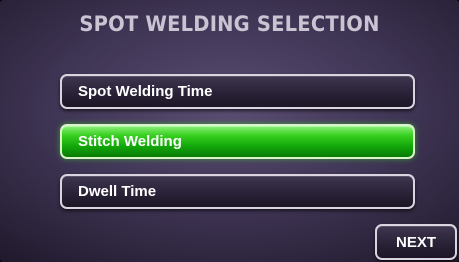 The image size is (459, 262). I want to click on dwell-time-label: Dwell Time, so click(117, 191).